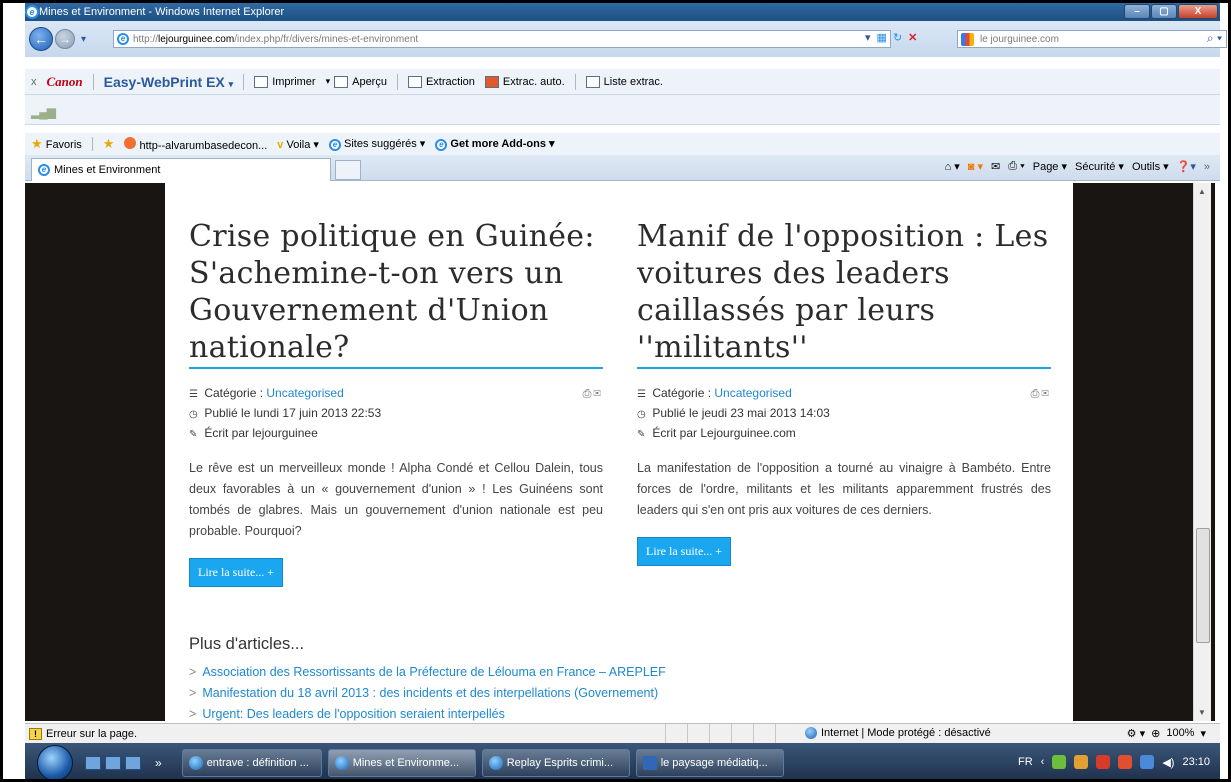 The height and width of the screenshot is (782, 1231). What do you see at coordinates (298, 144) in the screenshot?
I see `voila-menu: v Voila ▾` at bounding box center [298, 144].